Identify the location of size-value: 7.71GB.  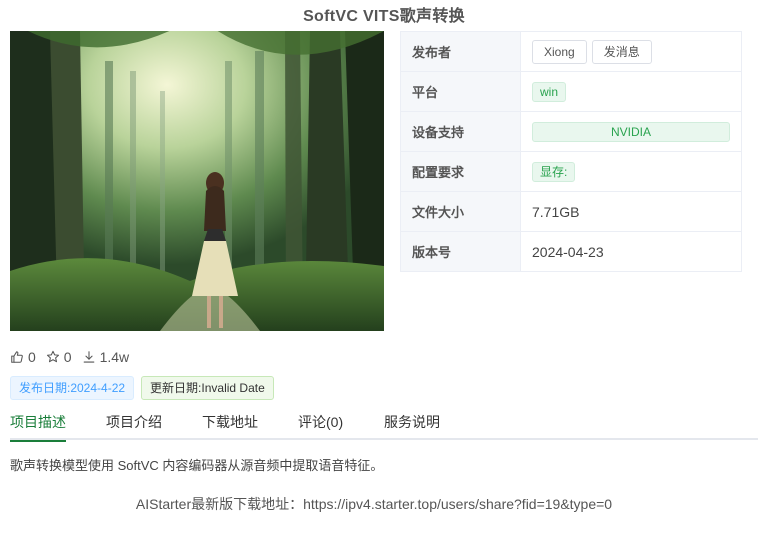
(631, 211).